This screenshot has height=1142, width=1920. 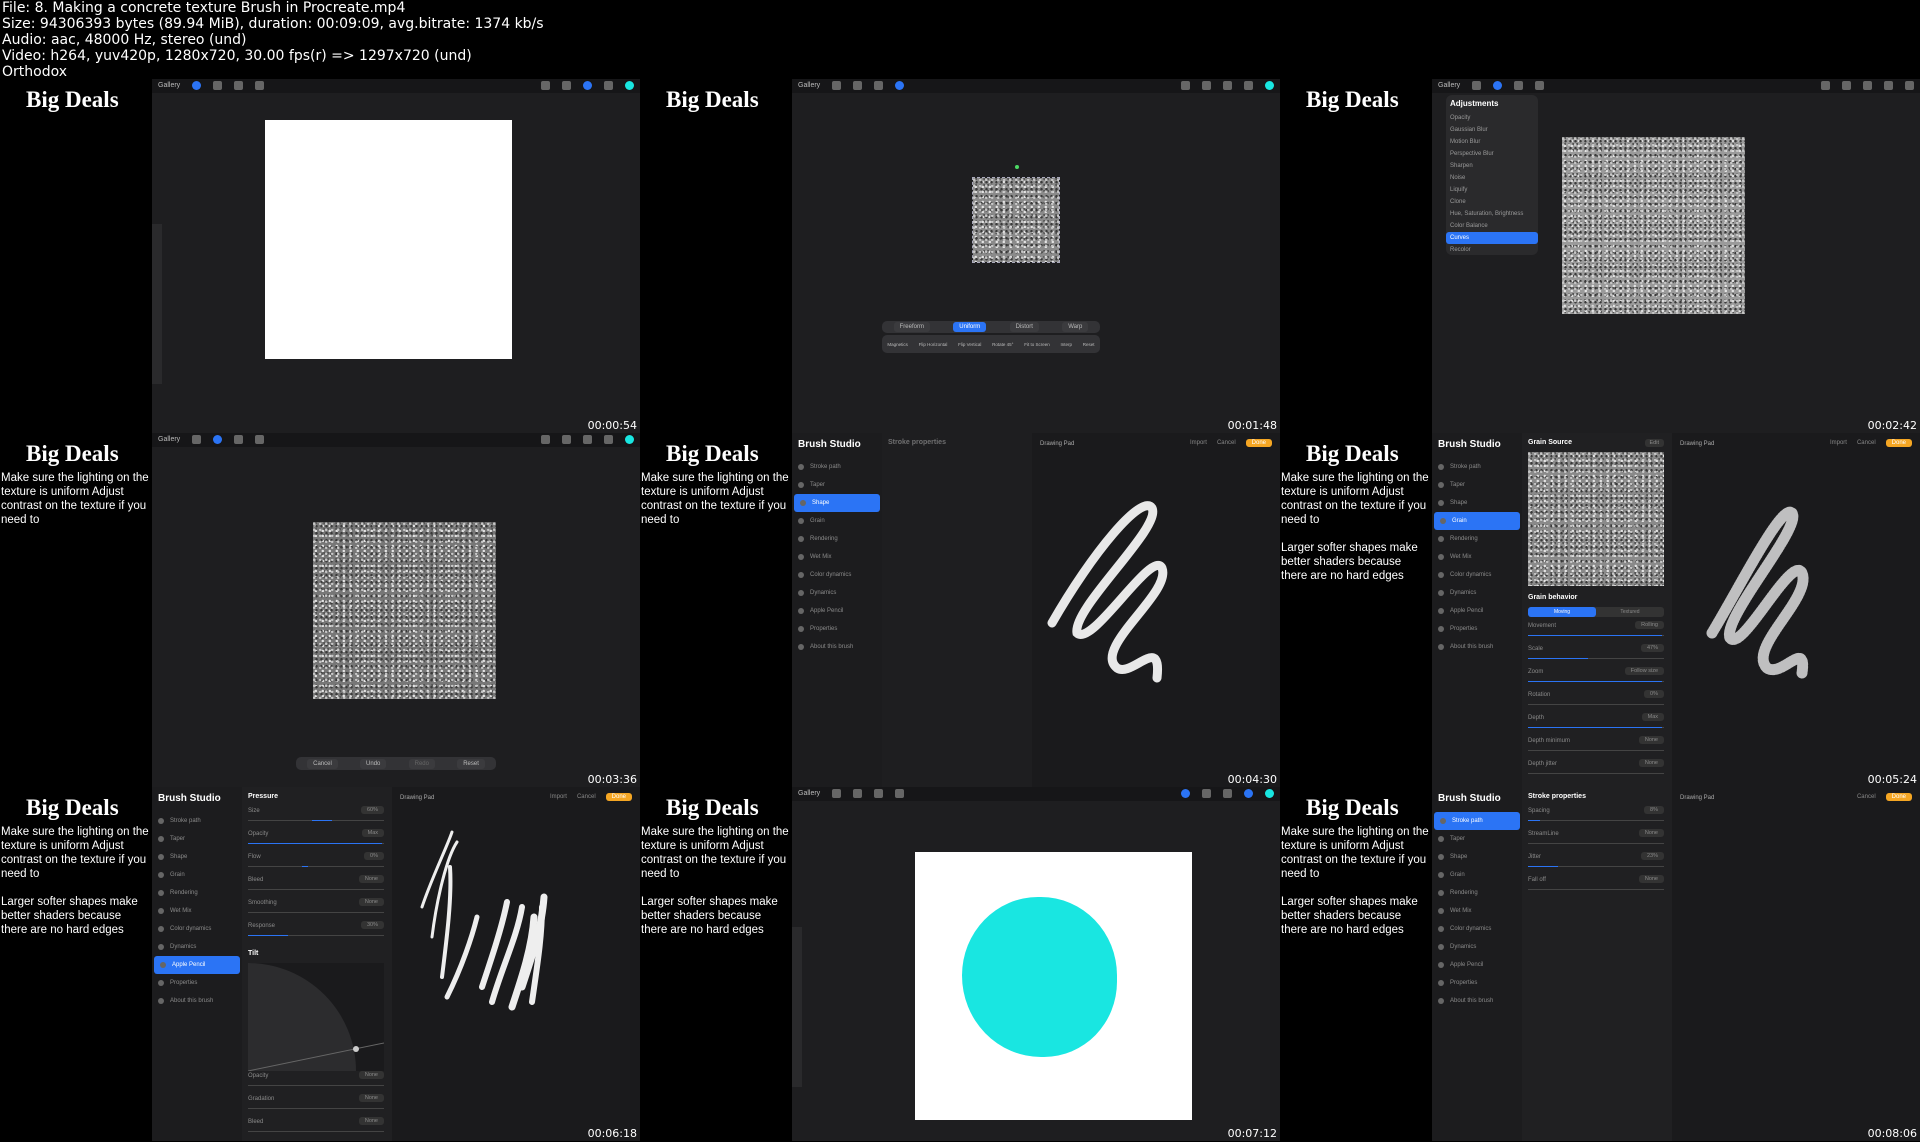 What do you see at coordinates (1652, 717) in the screenshot?
I see `setting-value: Max` at bounding box center [1652, 717].